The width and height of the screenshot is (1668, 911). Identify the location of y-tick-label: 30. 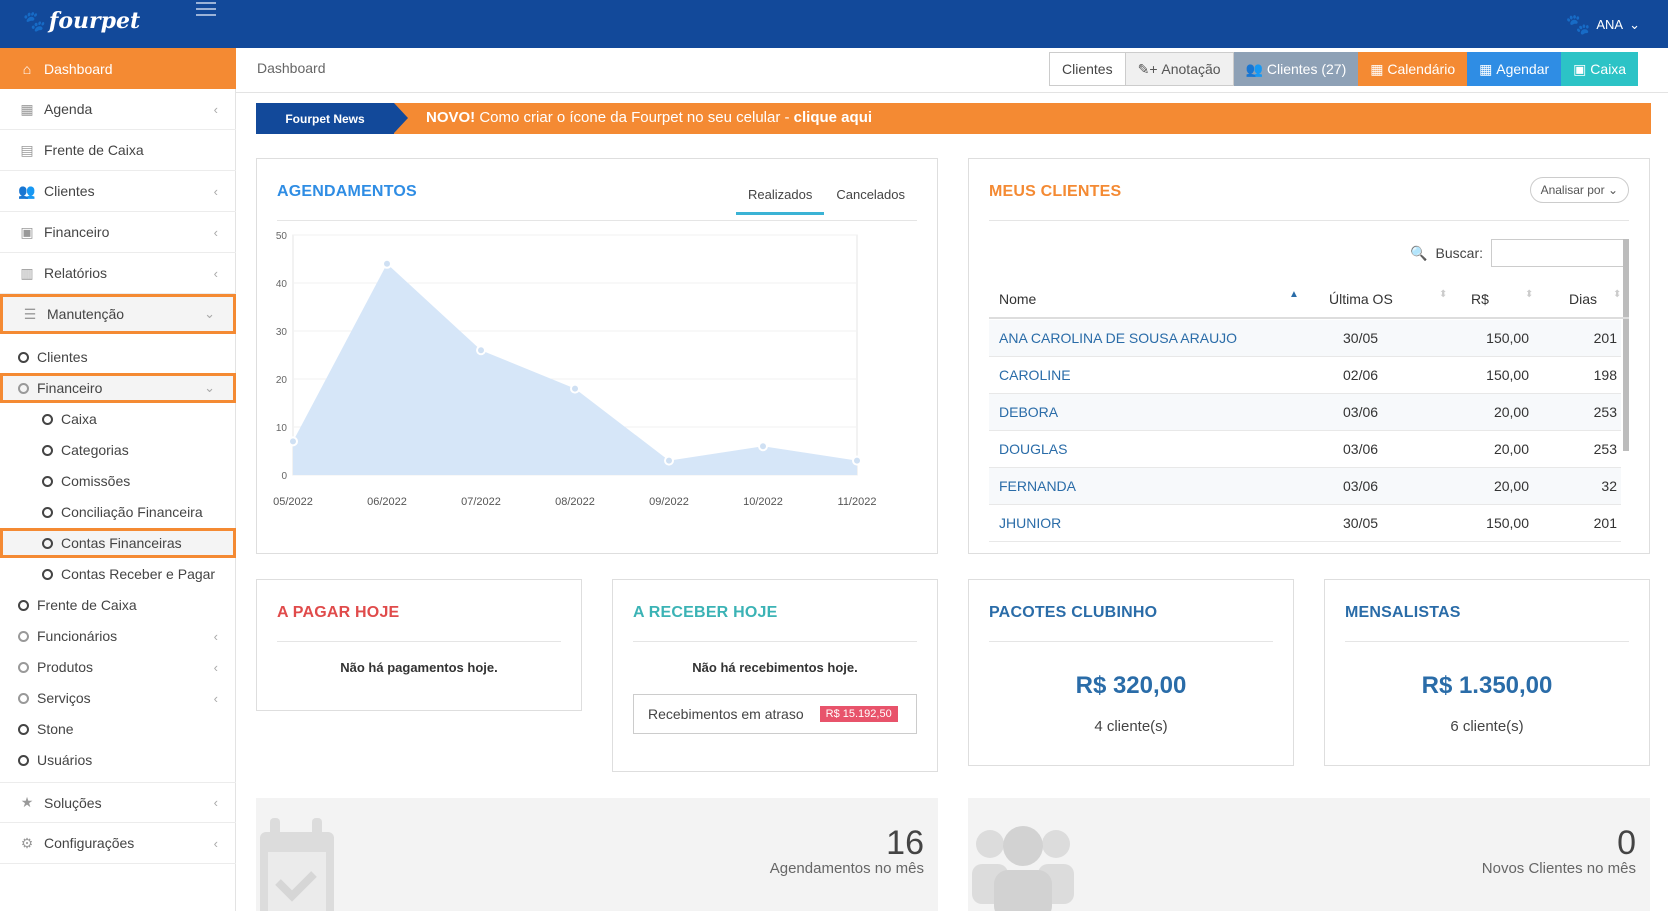
(282, 332).